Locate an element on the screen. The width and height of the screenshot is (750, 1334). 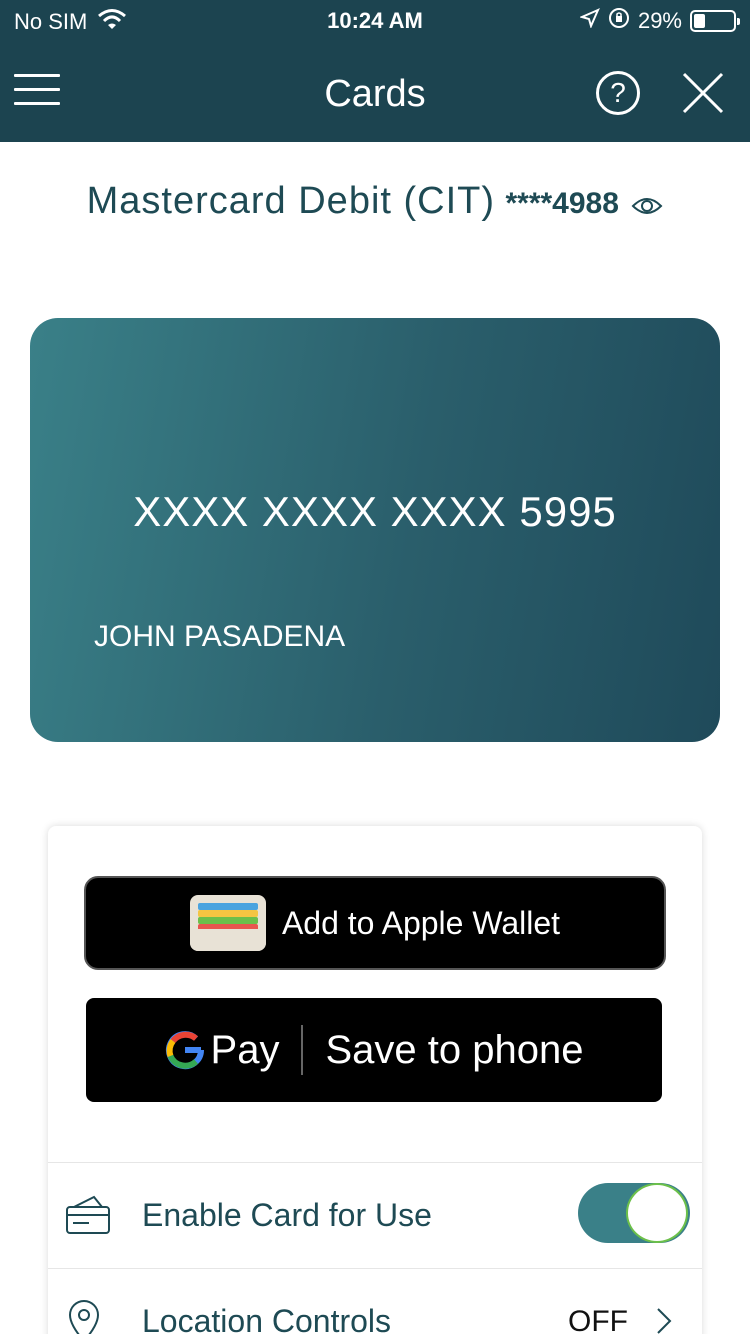
toggle-knob is located at coordinates (657, 1213).